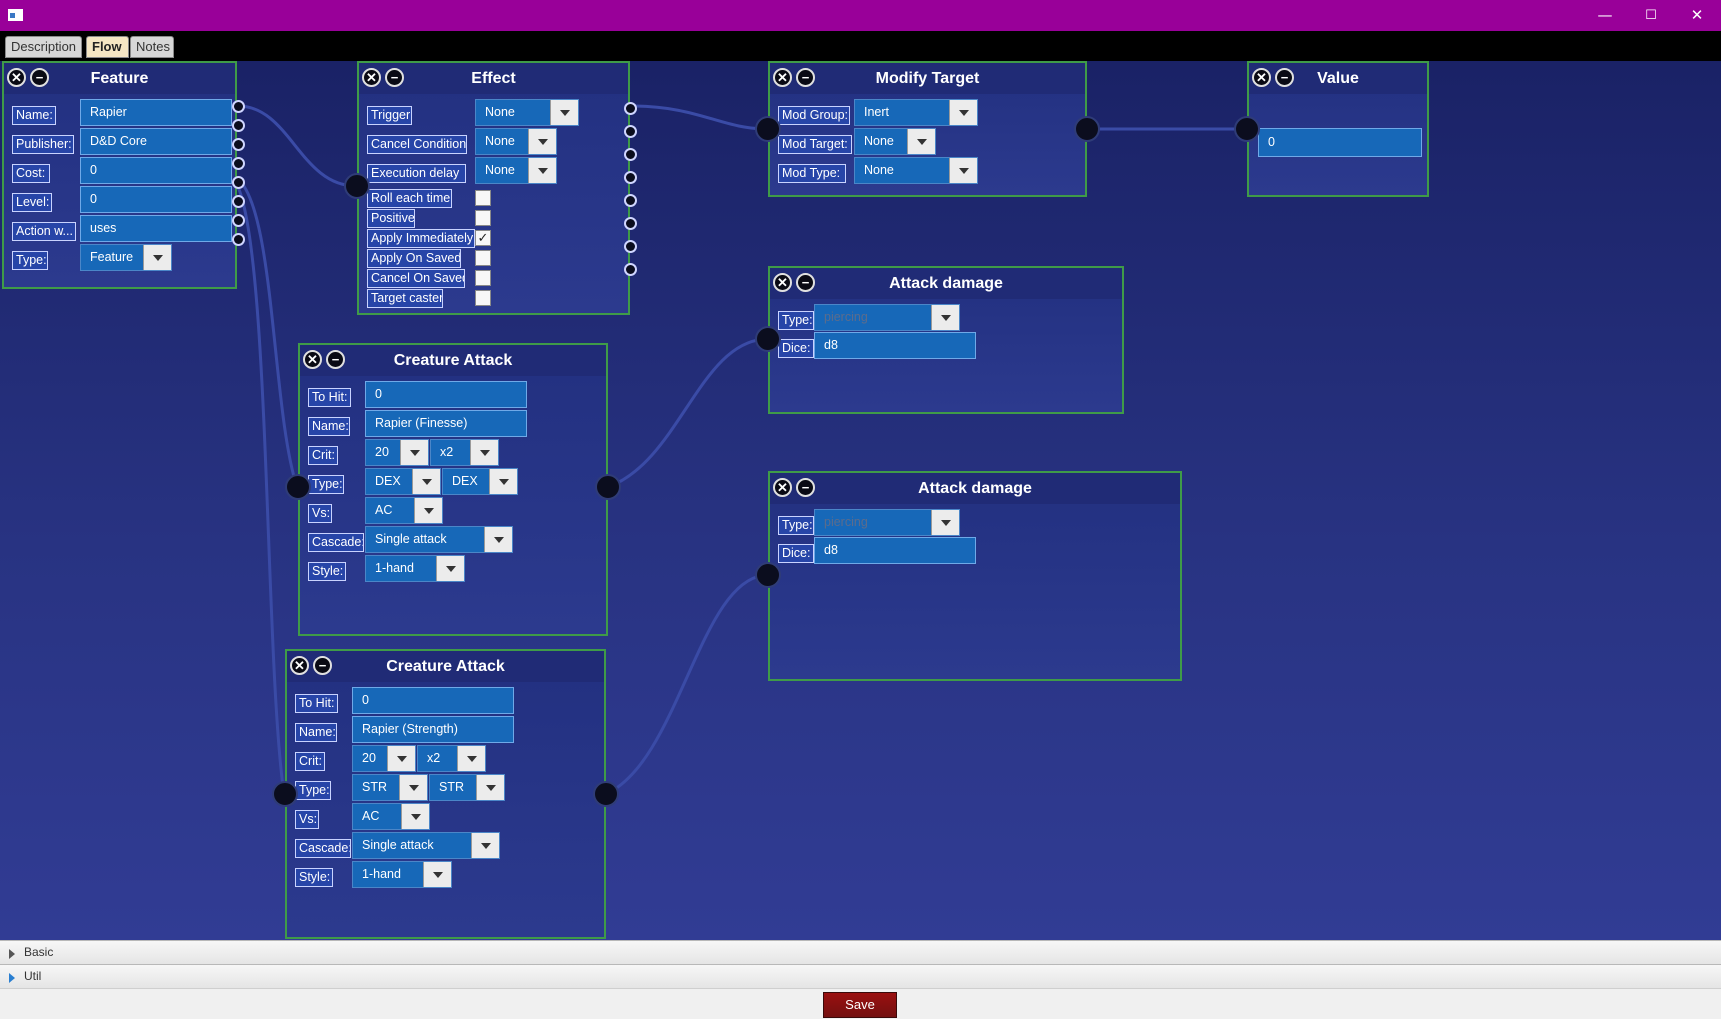 This screenshot has height=1019, width=1721. Describe the element at coordinates (152, 47) in the screenshot. I see `tab-notes: Notes` at that location.